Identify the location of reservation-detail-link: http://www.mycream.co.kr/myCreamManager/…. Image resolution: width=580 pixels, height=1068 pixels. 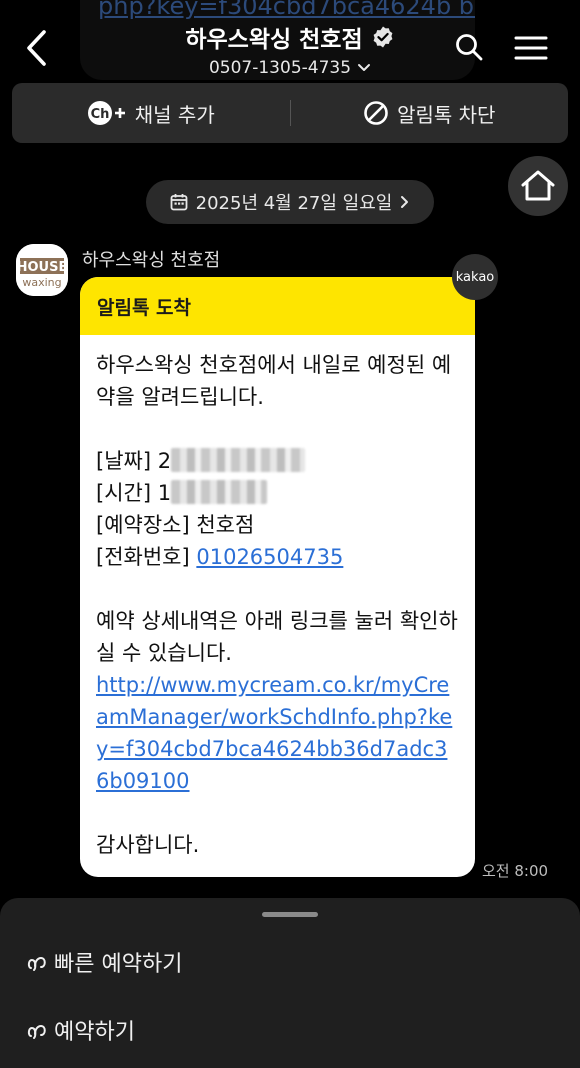
(277, 733).